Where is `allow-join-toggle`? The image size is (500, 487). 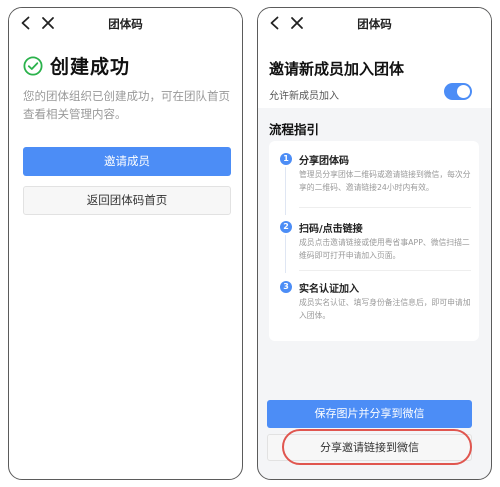
allow-join-toggle is located at coordinates (458, 91).